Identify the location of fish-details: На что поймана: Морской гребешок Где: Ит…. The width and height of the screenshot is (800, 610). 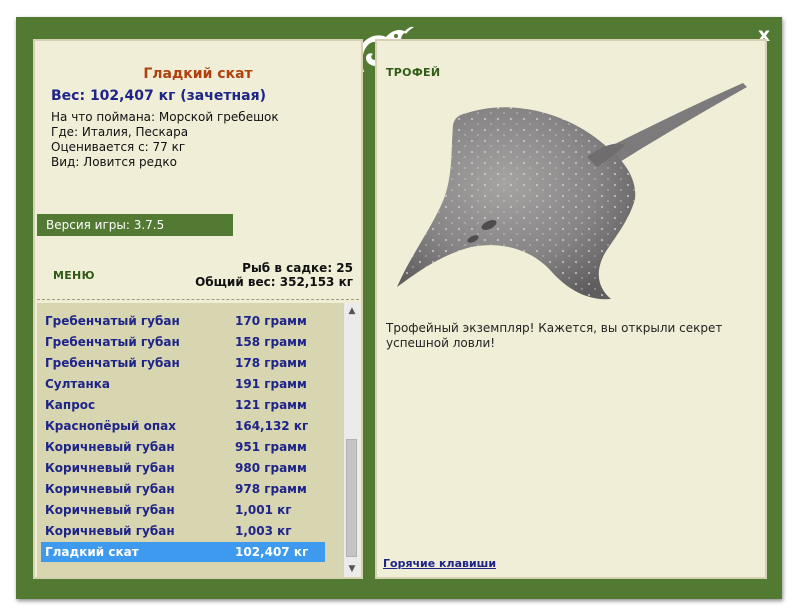
(165, 140).